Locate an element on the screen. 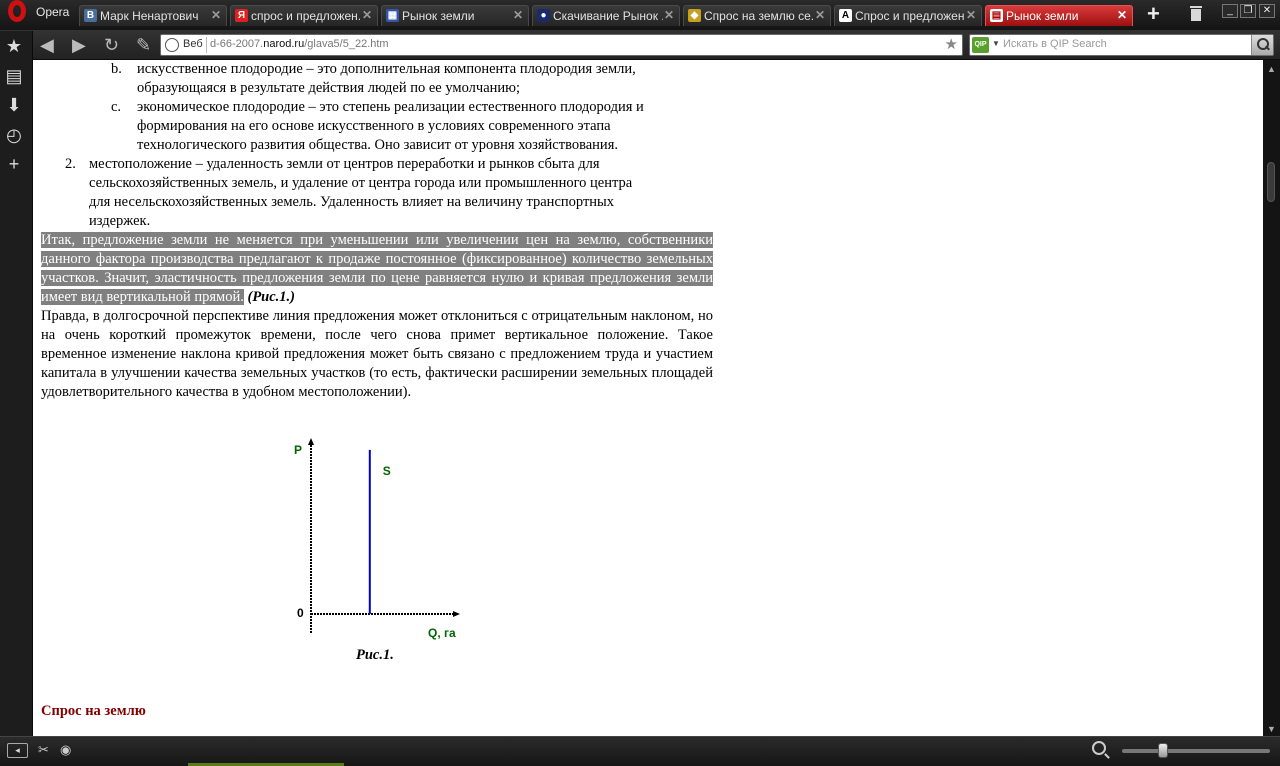 This screenshot has width=1280, height=766. restore-button: ❐ is located at coordinates (1248, 11).